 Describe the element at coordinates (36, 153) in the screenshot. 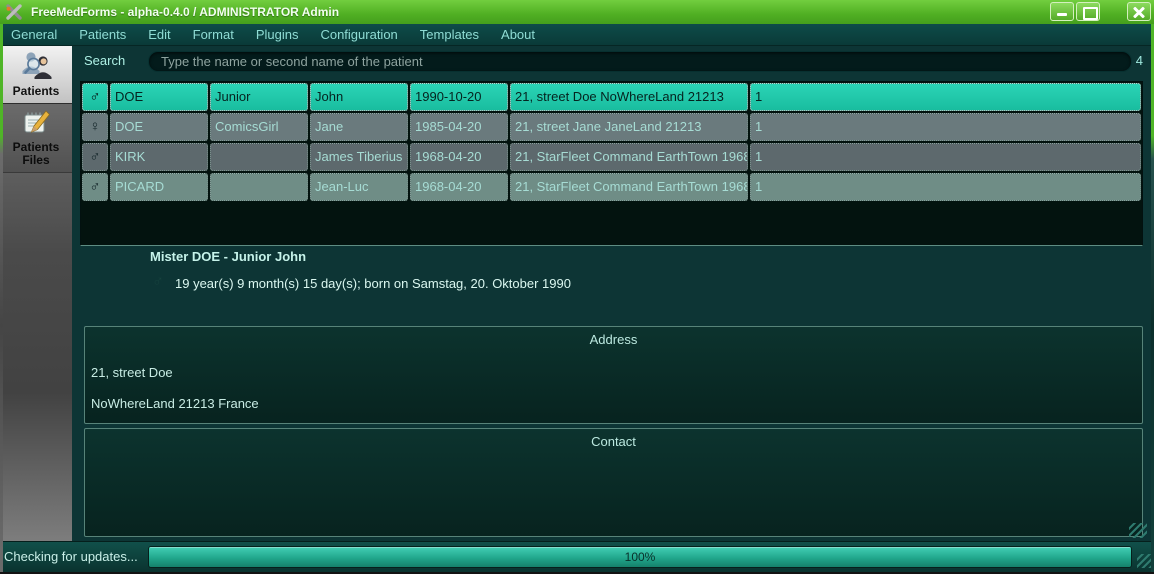

I see `sidebar-item-label: Patients Files` at that location.